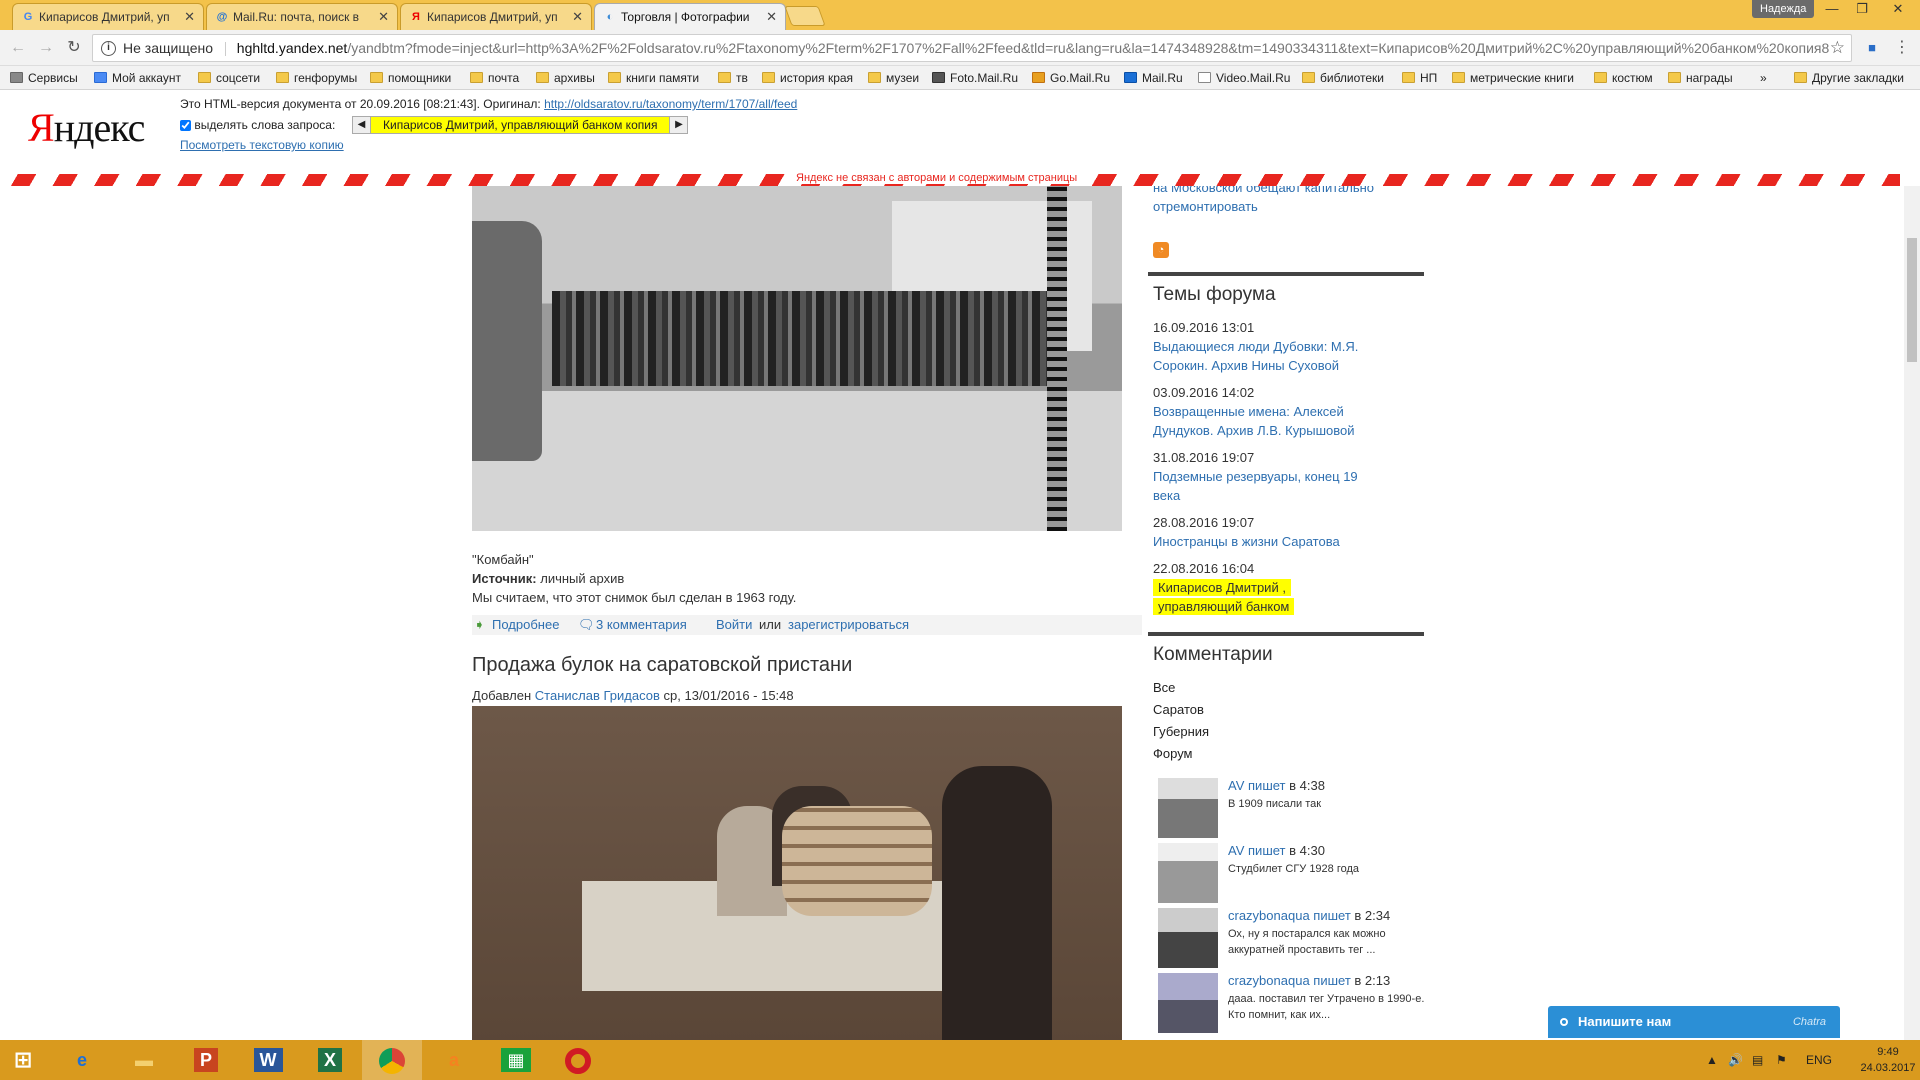 The image size is (1920, 1080). Describe the element at coordinates (1288, 754) in the screenshot. I see `filter-forum: Форум` at that location.